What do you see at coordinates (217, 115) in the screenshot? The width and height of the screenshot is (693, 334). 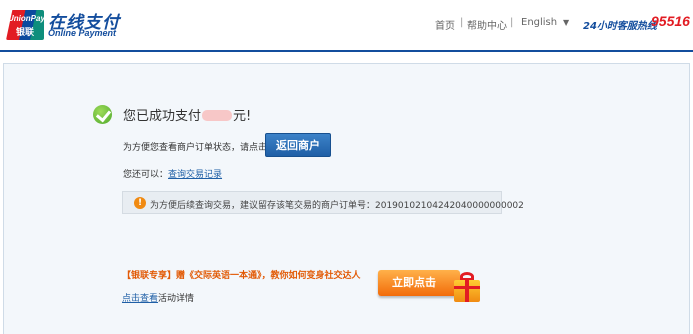 I see `amount-redacted` at bounding box center [217, 115].